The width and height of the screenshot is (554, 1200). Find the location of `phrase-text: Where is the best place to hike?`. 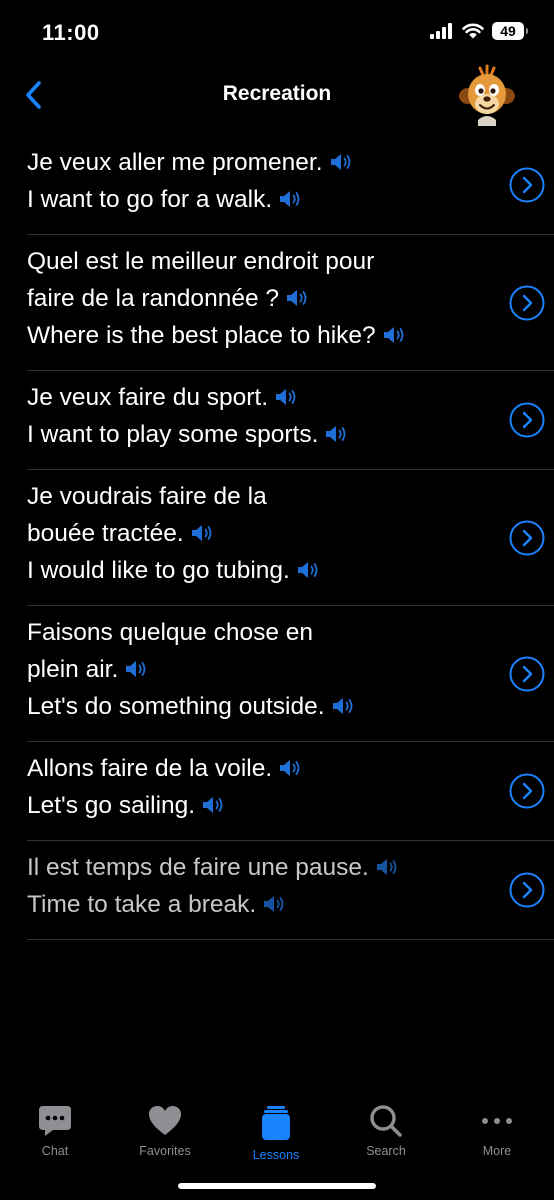

phrase-text: Where is the best place to hike? is located at coordinates (201, 335).